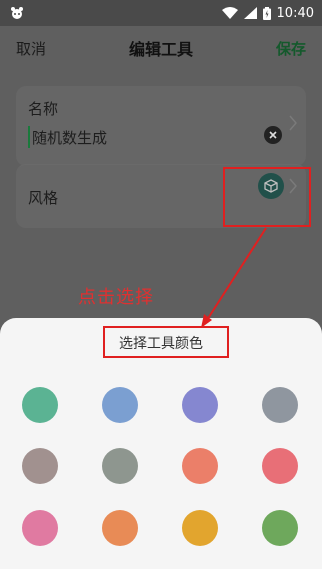 The height and width of the screenshot is (569, 322). I want to click on app-notification-icon, so click(17, 13).